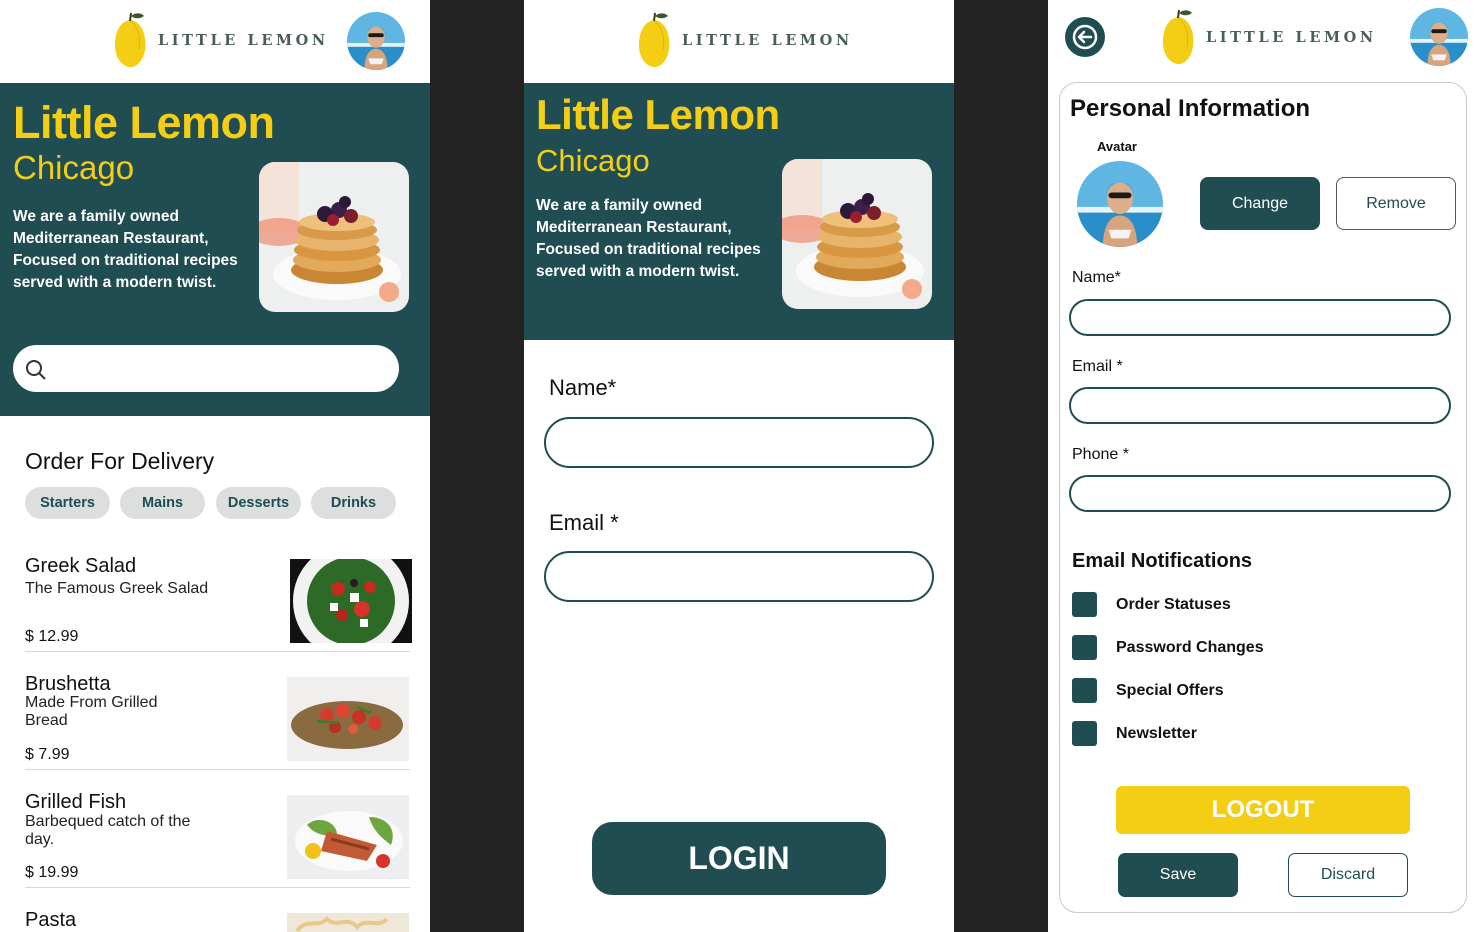 The width and height of the screenshot is (1478, 932). I want to click on arrow-left-icon, so click(1085, 37).